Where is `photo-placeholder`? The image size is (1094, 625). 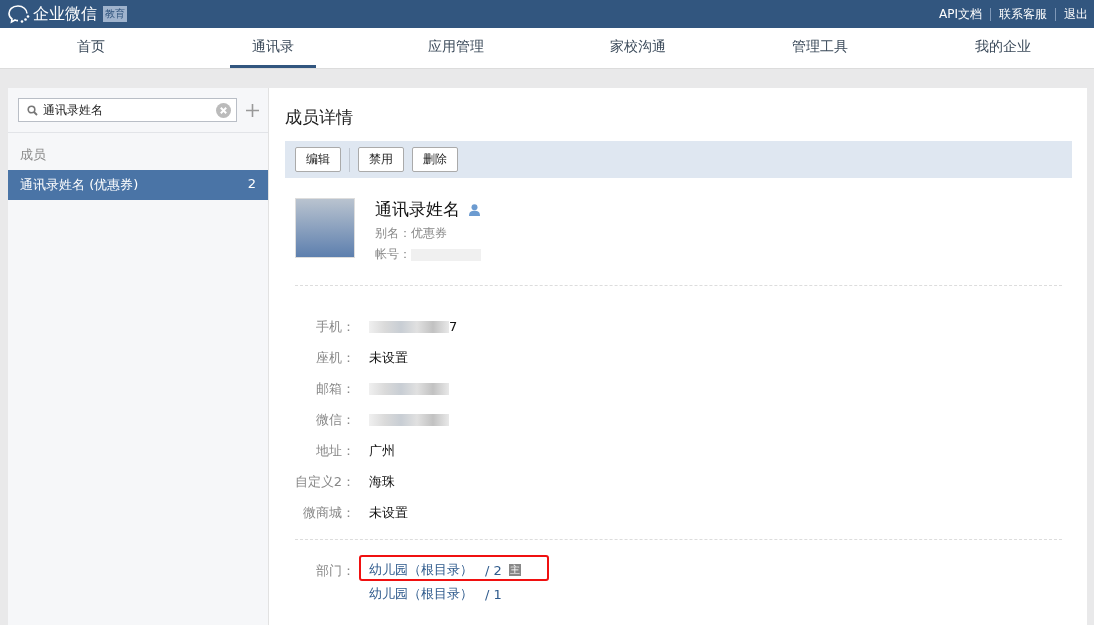
photo-placeholder is located at coordinates (325, 228).